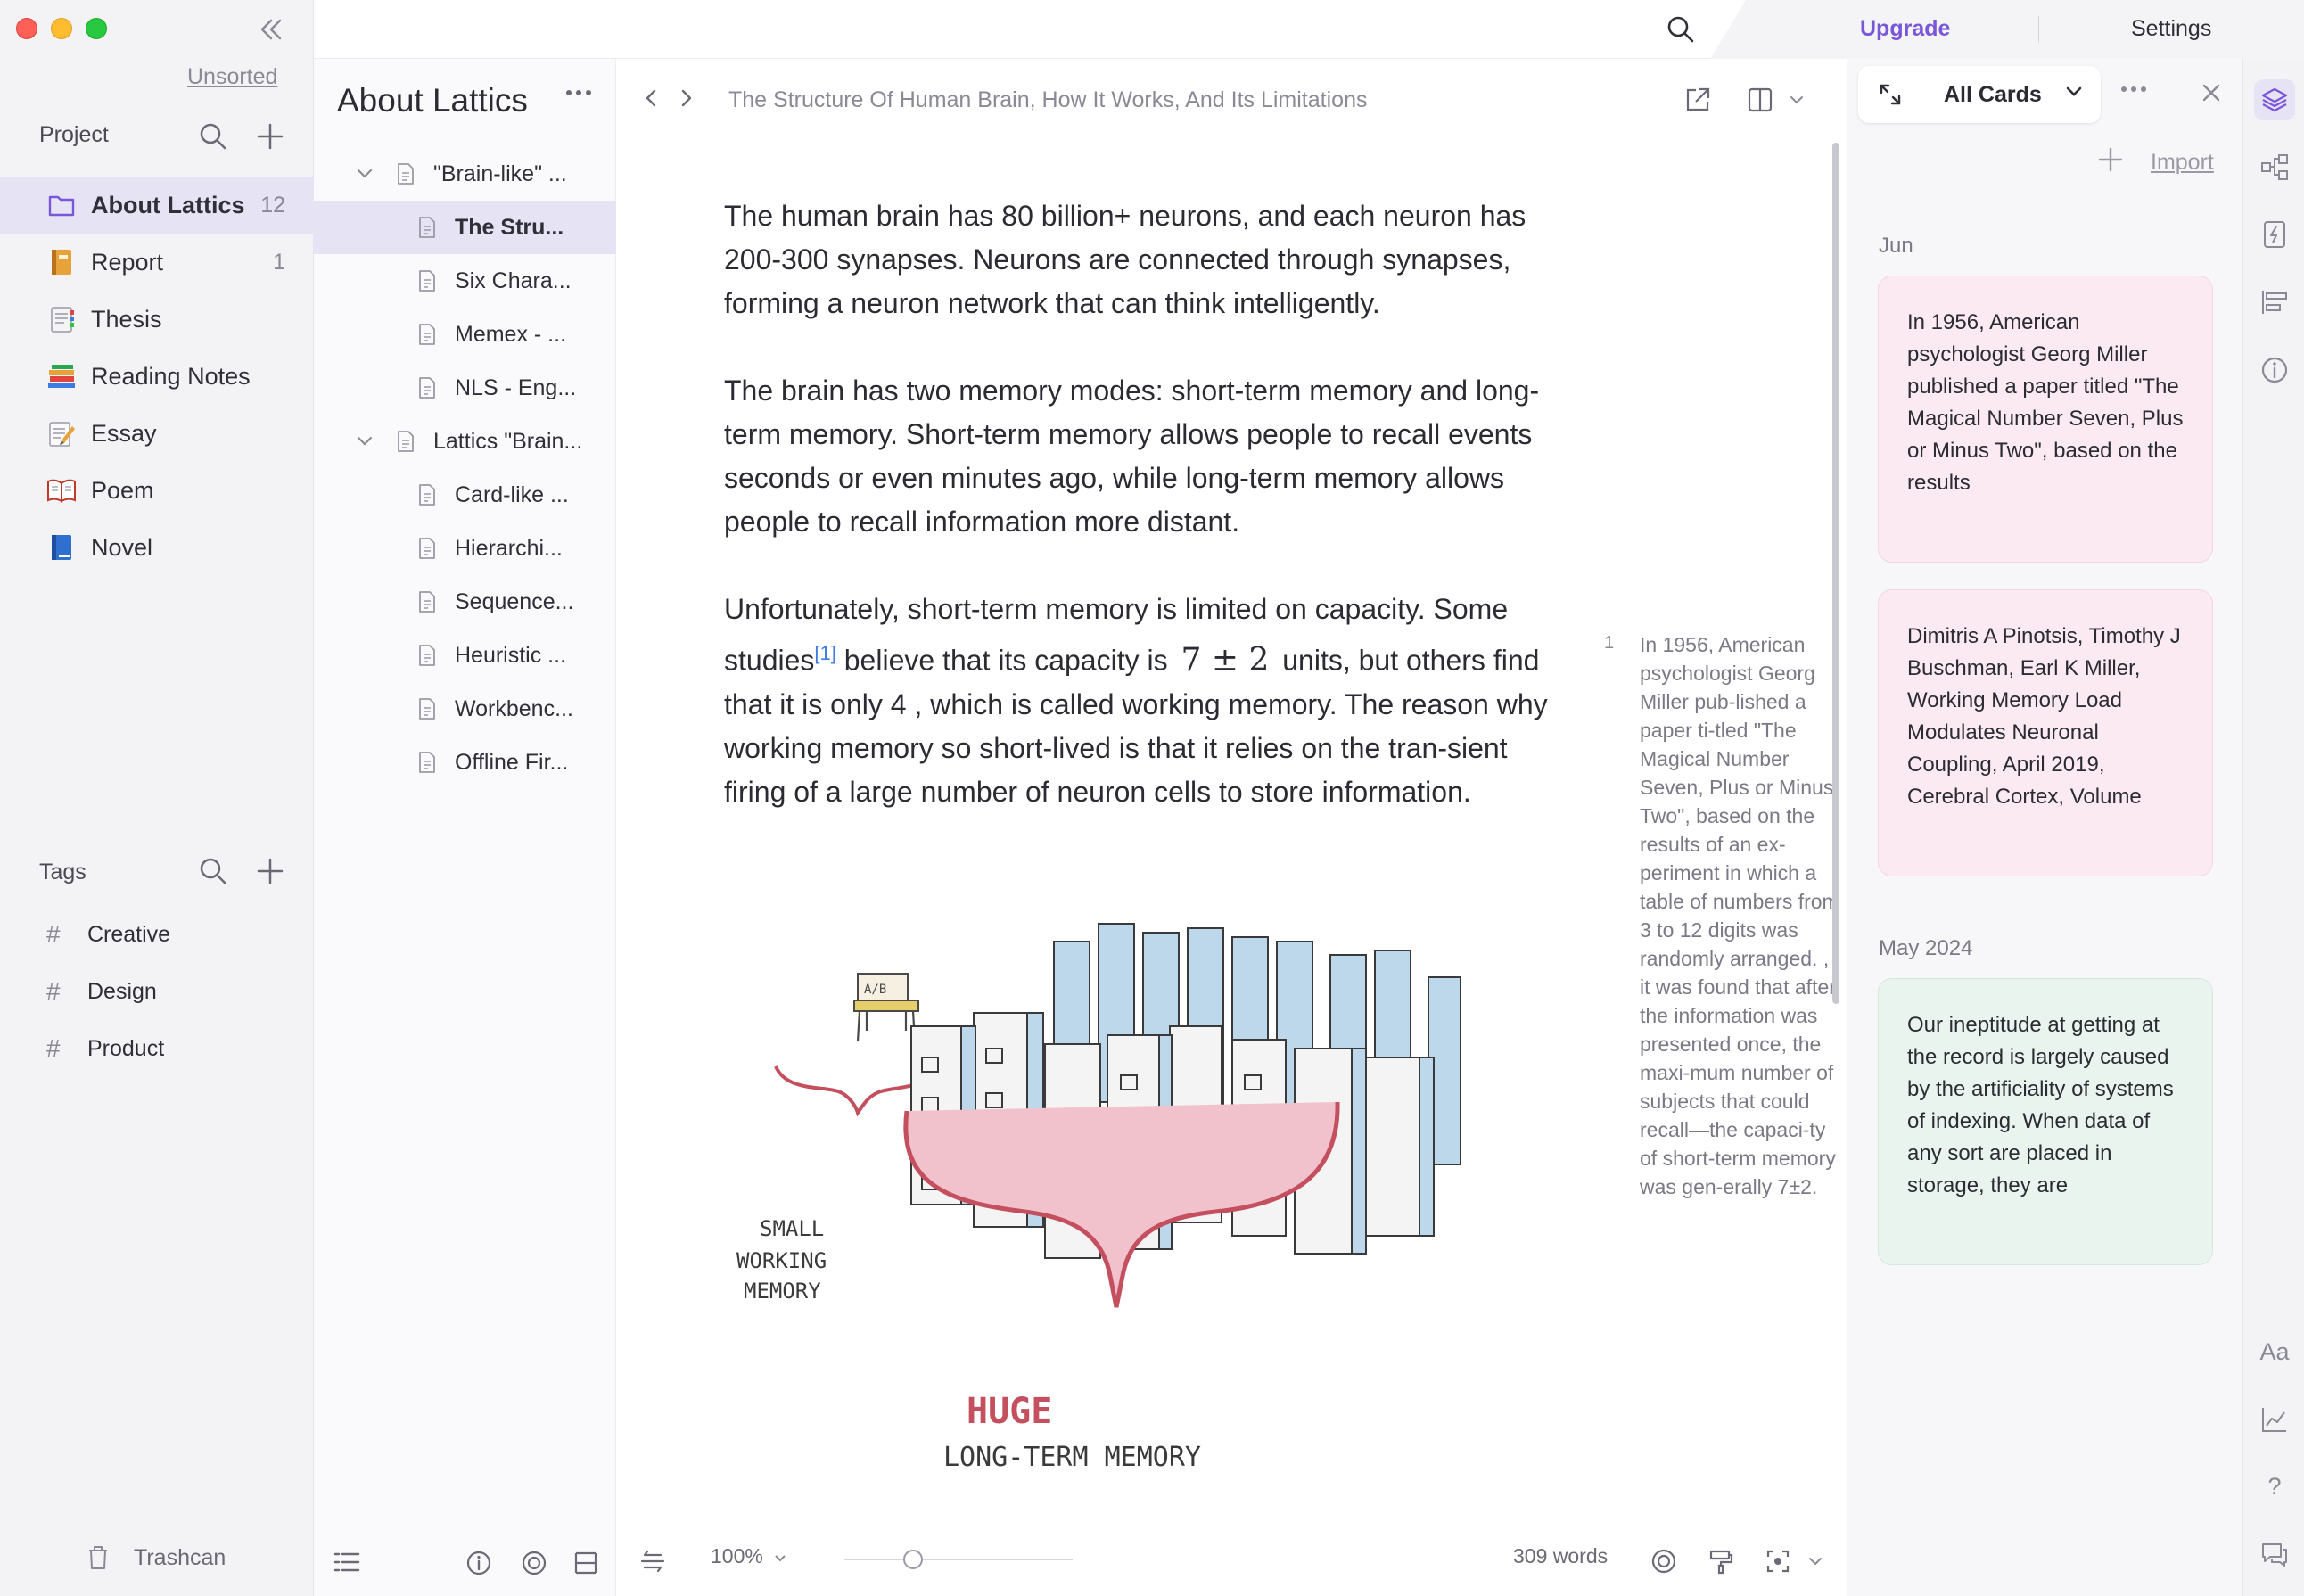  I want to click on expand-icon, so click(1890, 94).